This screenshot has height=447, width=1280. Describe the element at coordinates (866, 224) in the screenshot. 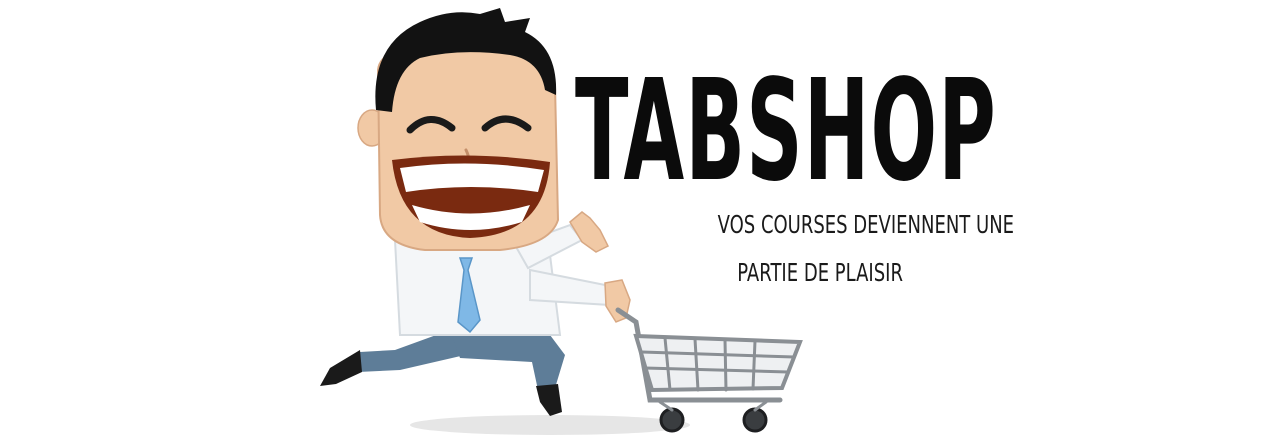

I see `tagline-line-1-text: VOS COURSES DEVIENNENT UNE` at that location.